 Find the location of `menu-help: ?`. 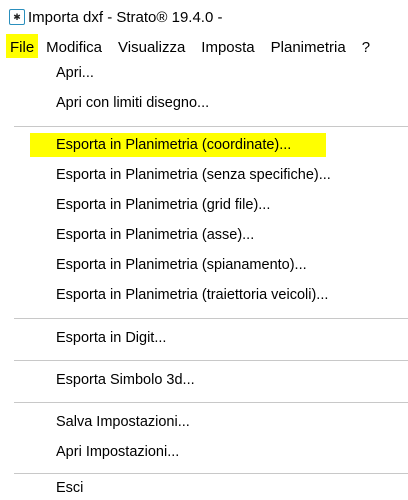

menu-help: ? is located at coordinates (366, 47).